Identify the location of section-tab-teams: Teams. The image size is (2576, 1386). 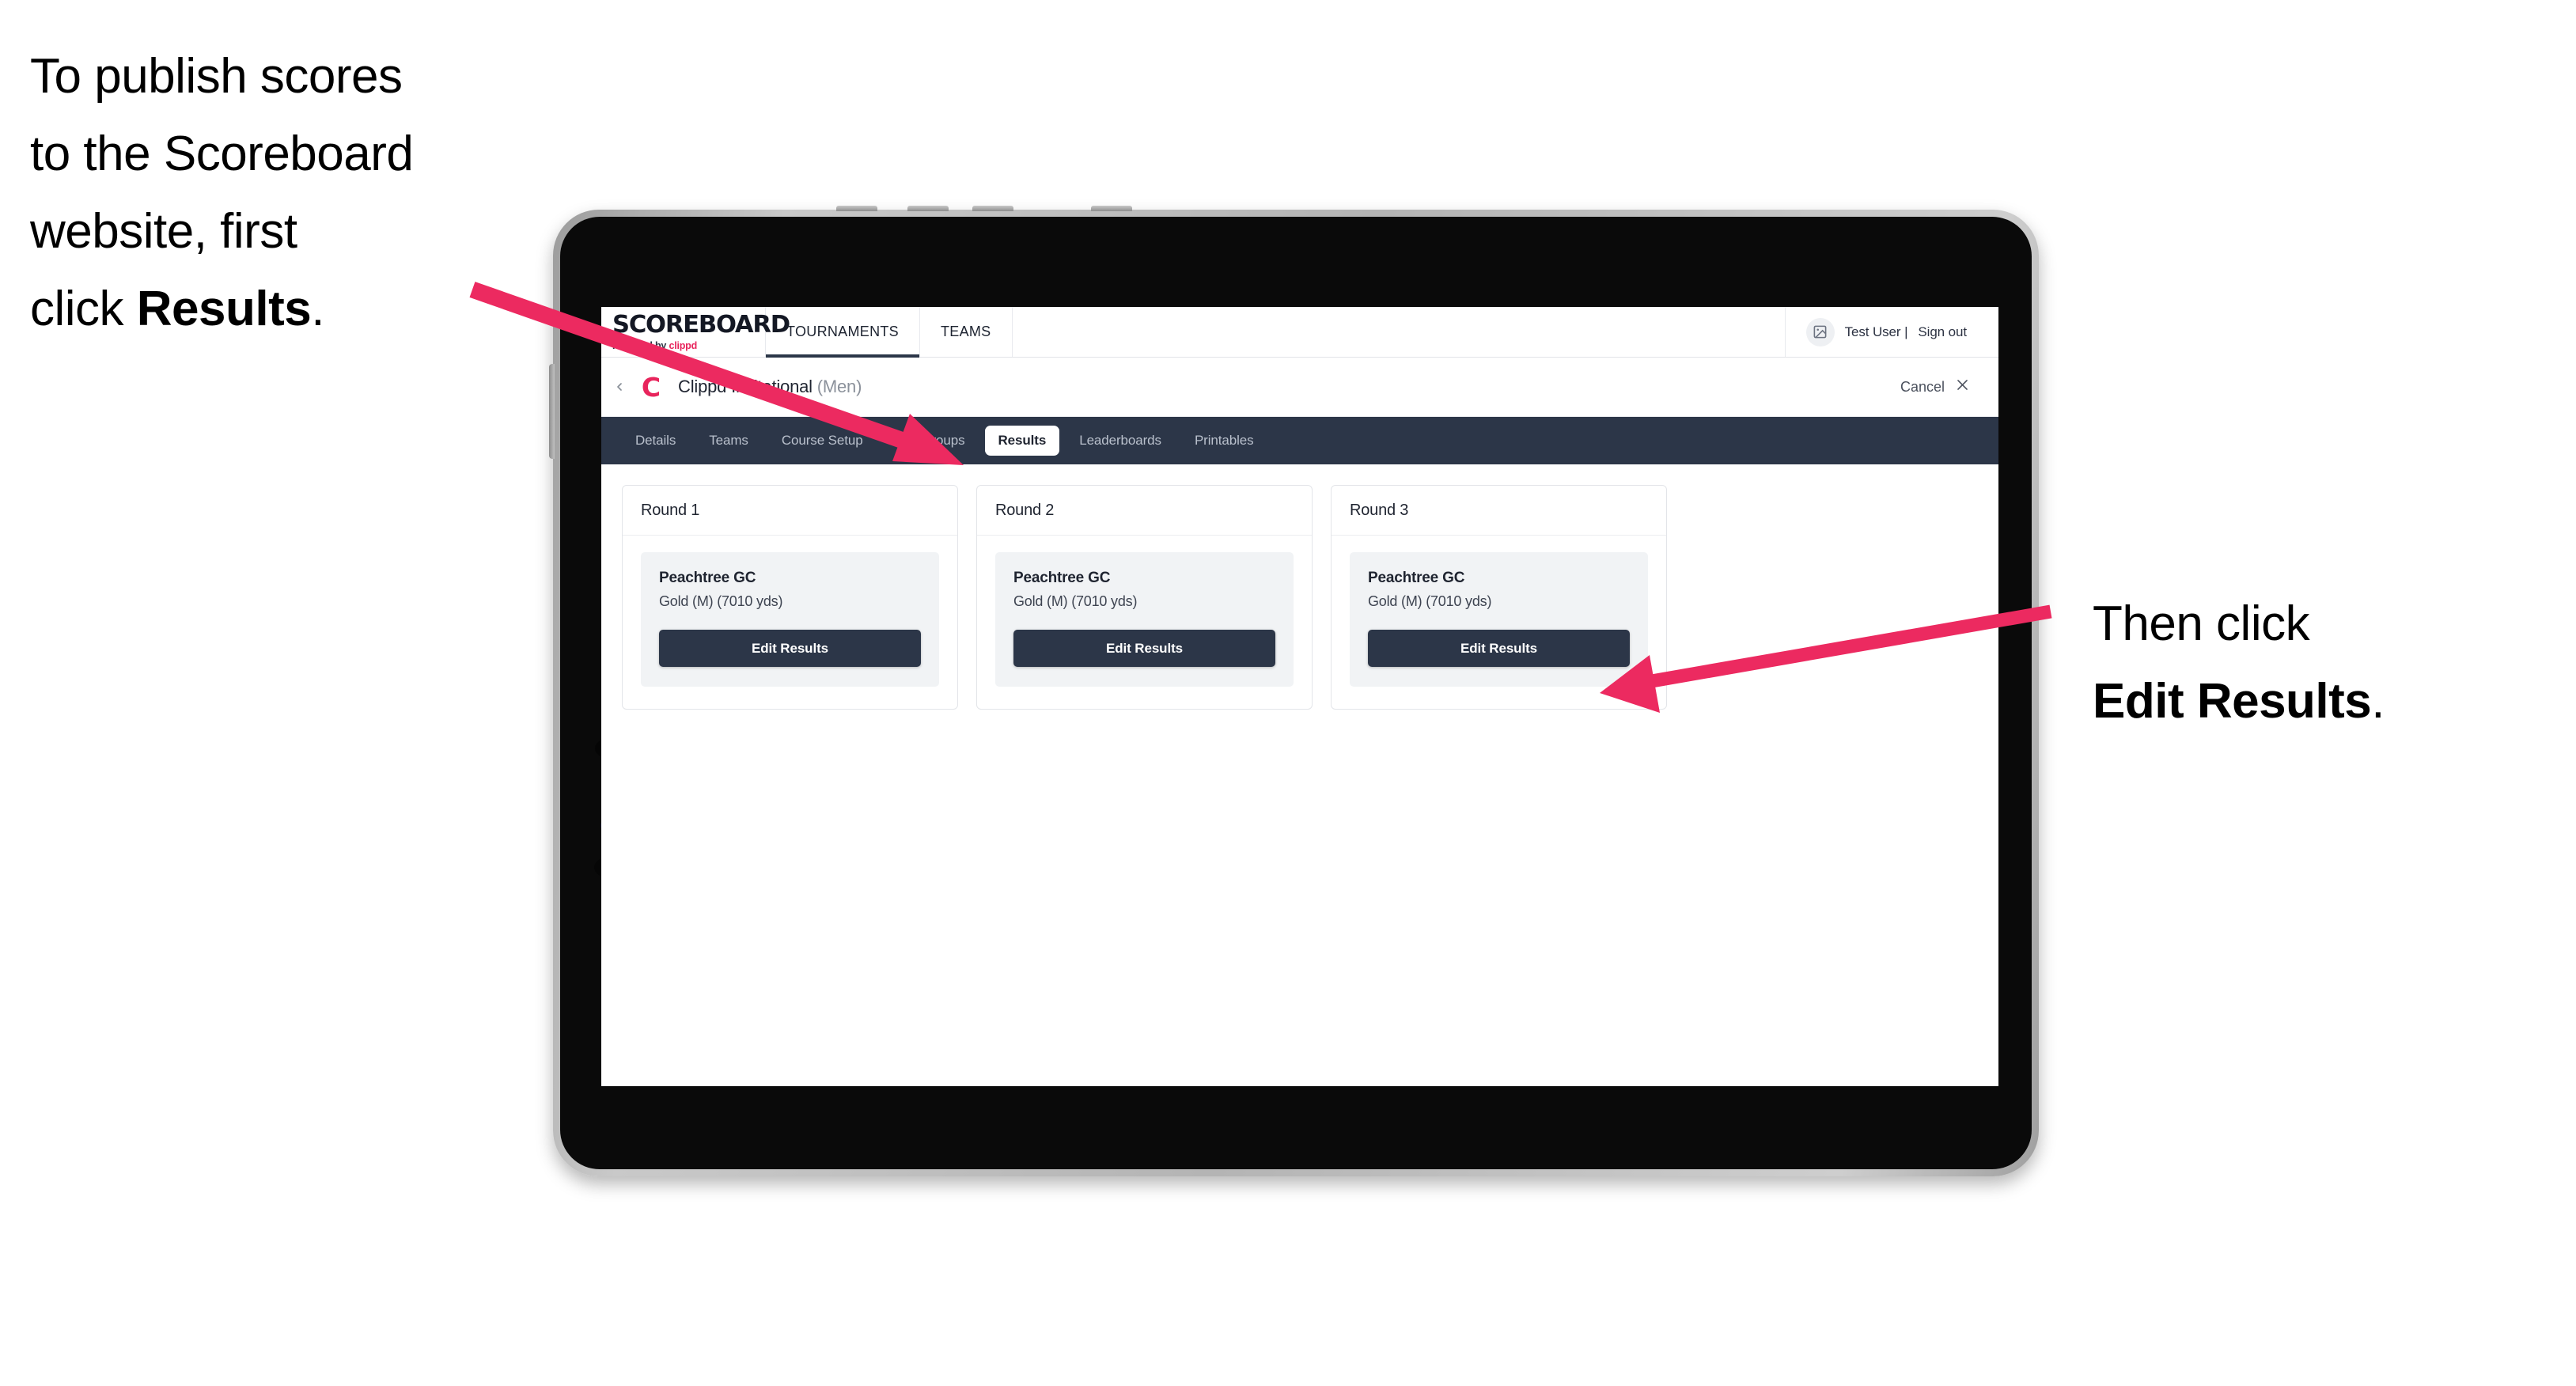
(728, 441).